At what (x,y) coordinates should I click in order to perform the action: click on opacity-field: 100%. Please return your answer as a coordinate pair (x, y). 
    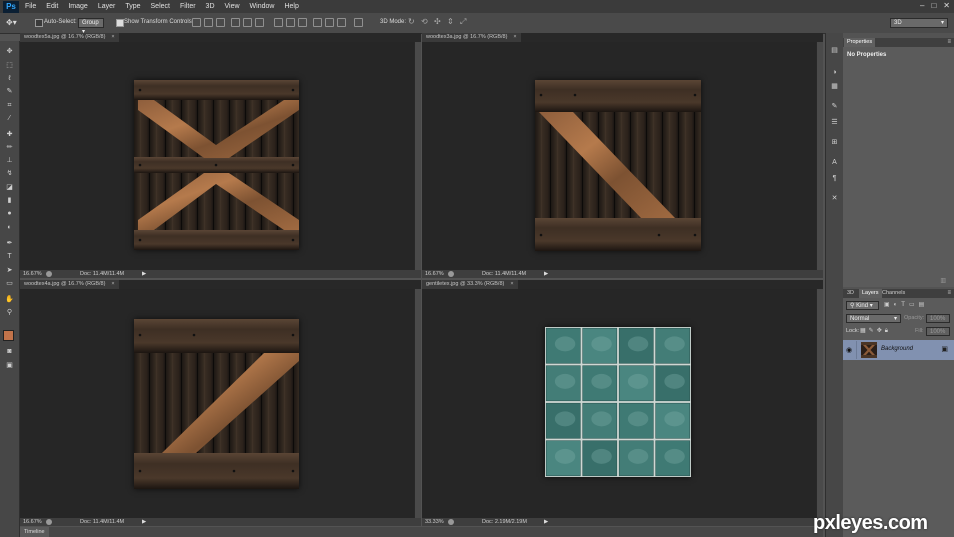
    Looking at the image, I should click on (938, 318).